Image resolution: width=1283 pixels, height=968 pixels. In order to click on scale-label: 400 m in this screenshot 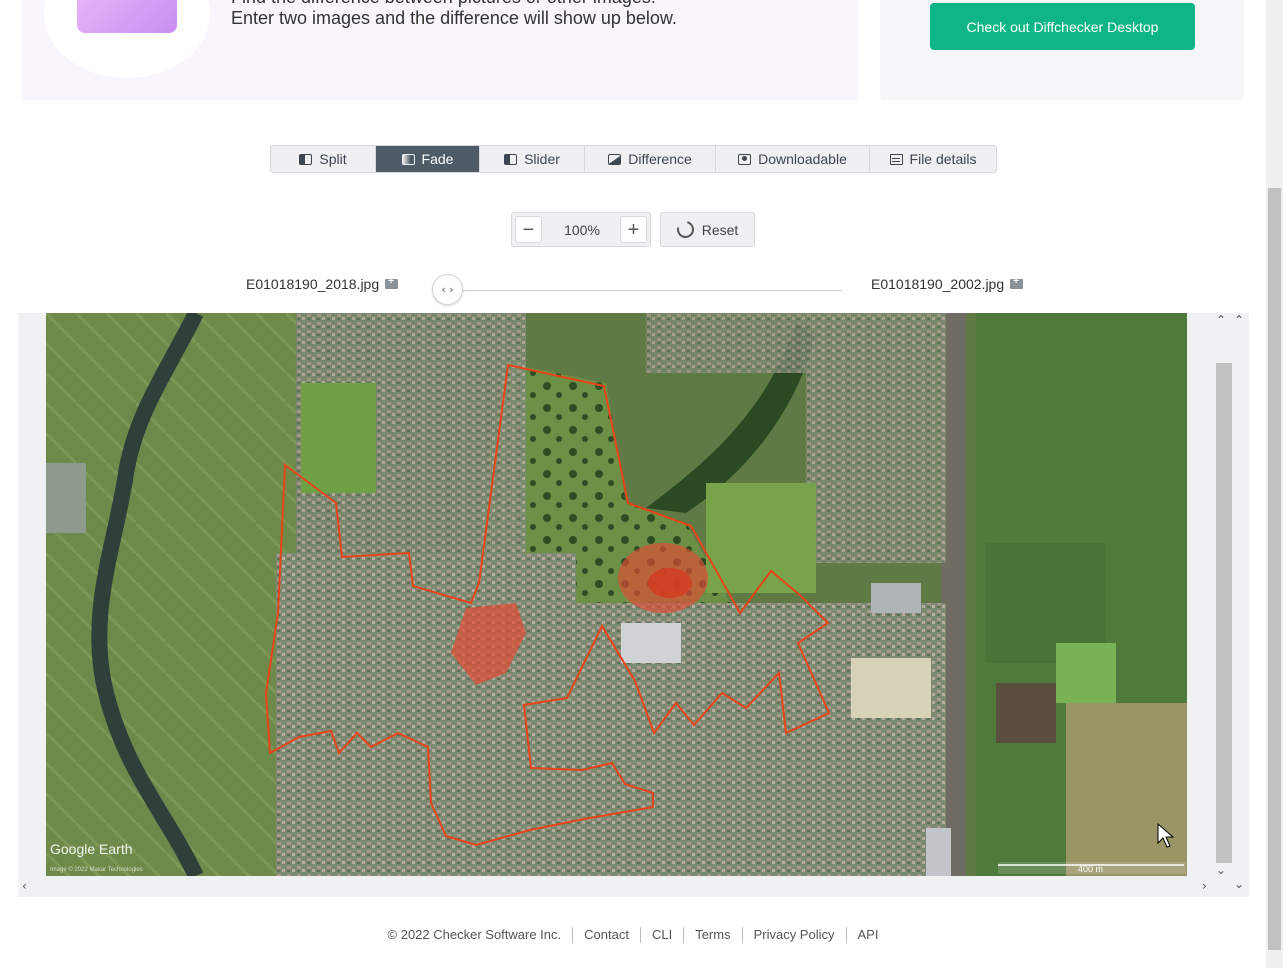, I will do `click(1090, 869)`.